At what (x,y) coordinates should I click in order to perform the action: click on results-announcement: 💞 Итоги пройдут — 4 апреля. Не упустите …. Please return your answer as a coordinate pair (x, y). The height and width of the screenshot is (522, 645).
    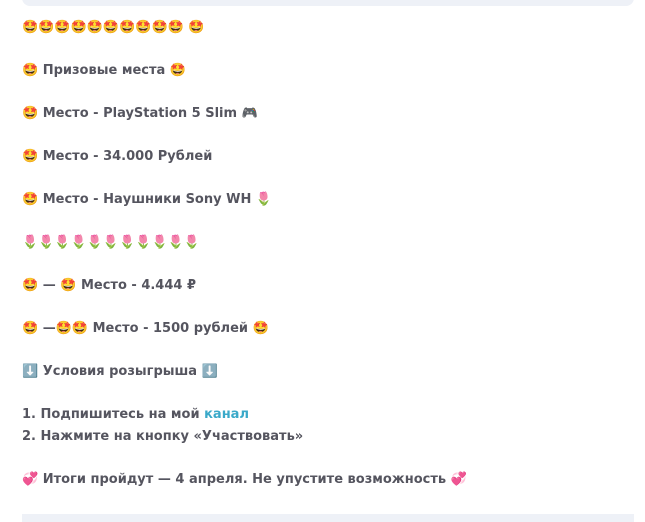
    Looking at the image, I should click on (244, 479).